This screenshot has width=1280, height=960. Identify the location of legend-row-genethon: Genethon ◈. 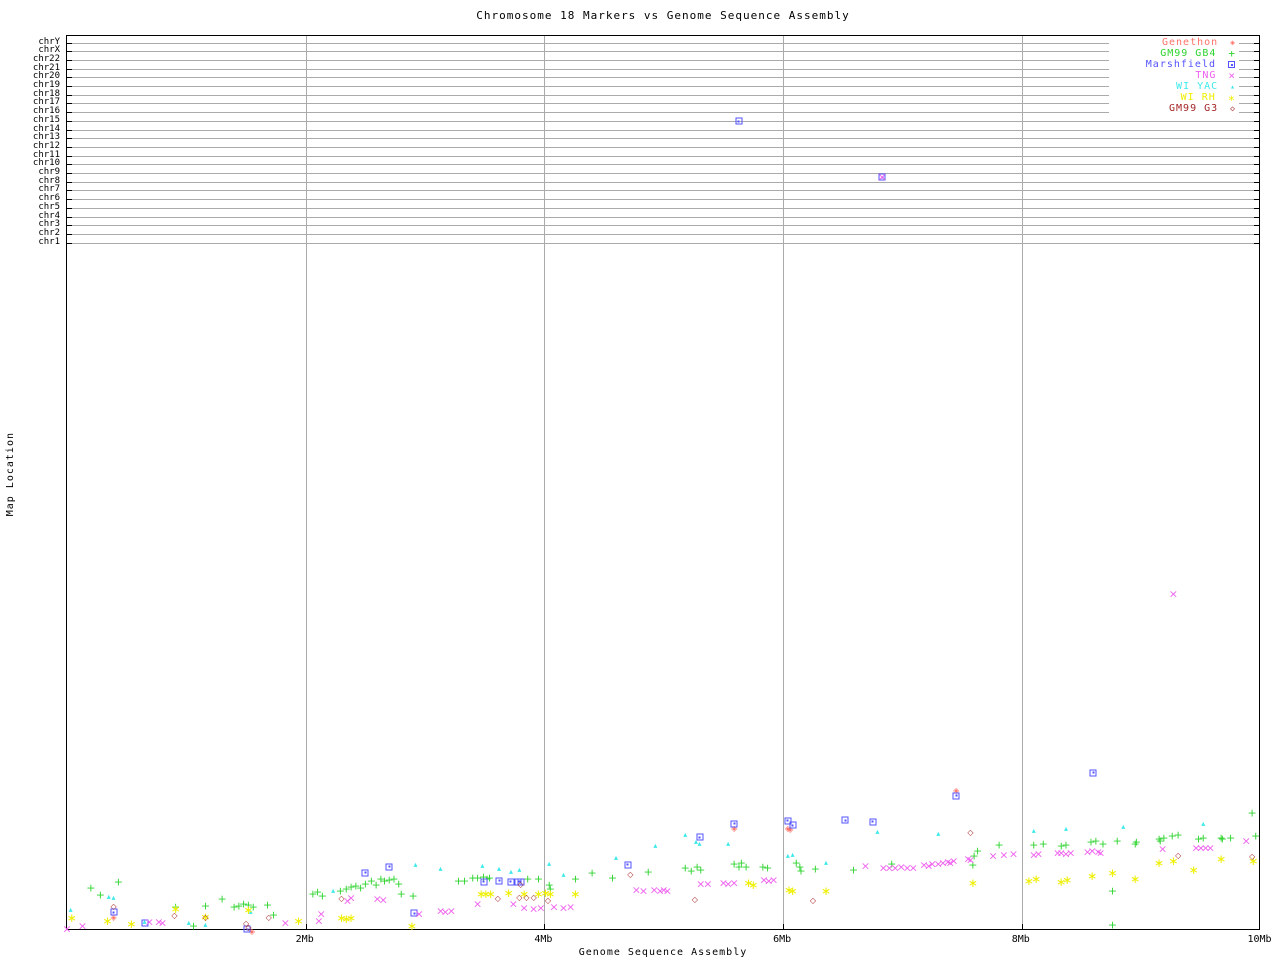
(1174, 42).